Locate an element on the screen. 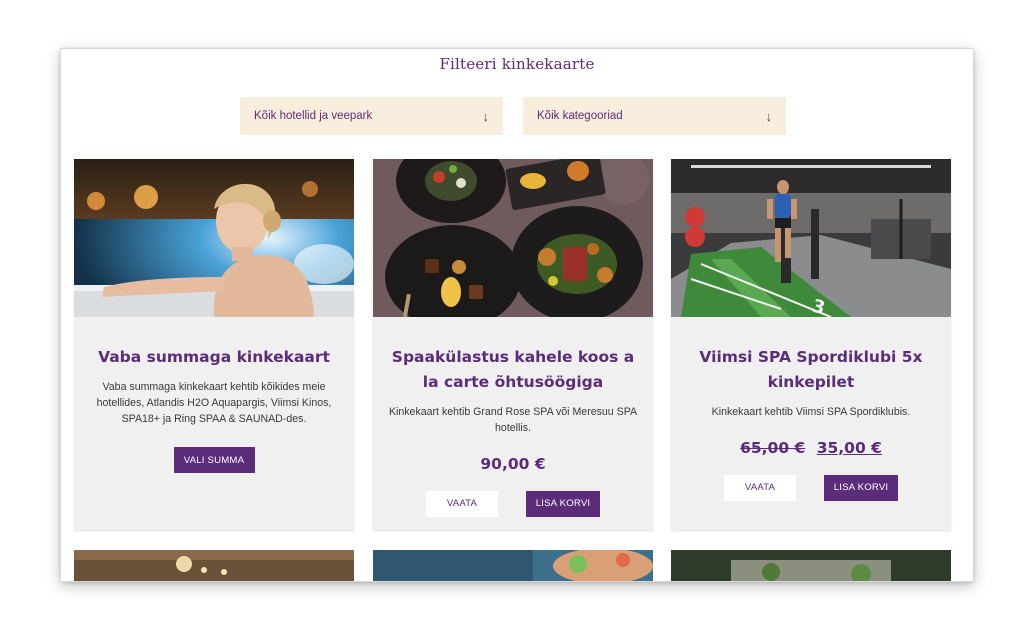  hotel-filter-dropdown: Kõik hotellid ja veepark ↓ is located at coordinates (371, 116).